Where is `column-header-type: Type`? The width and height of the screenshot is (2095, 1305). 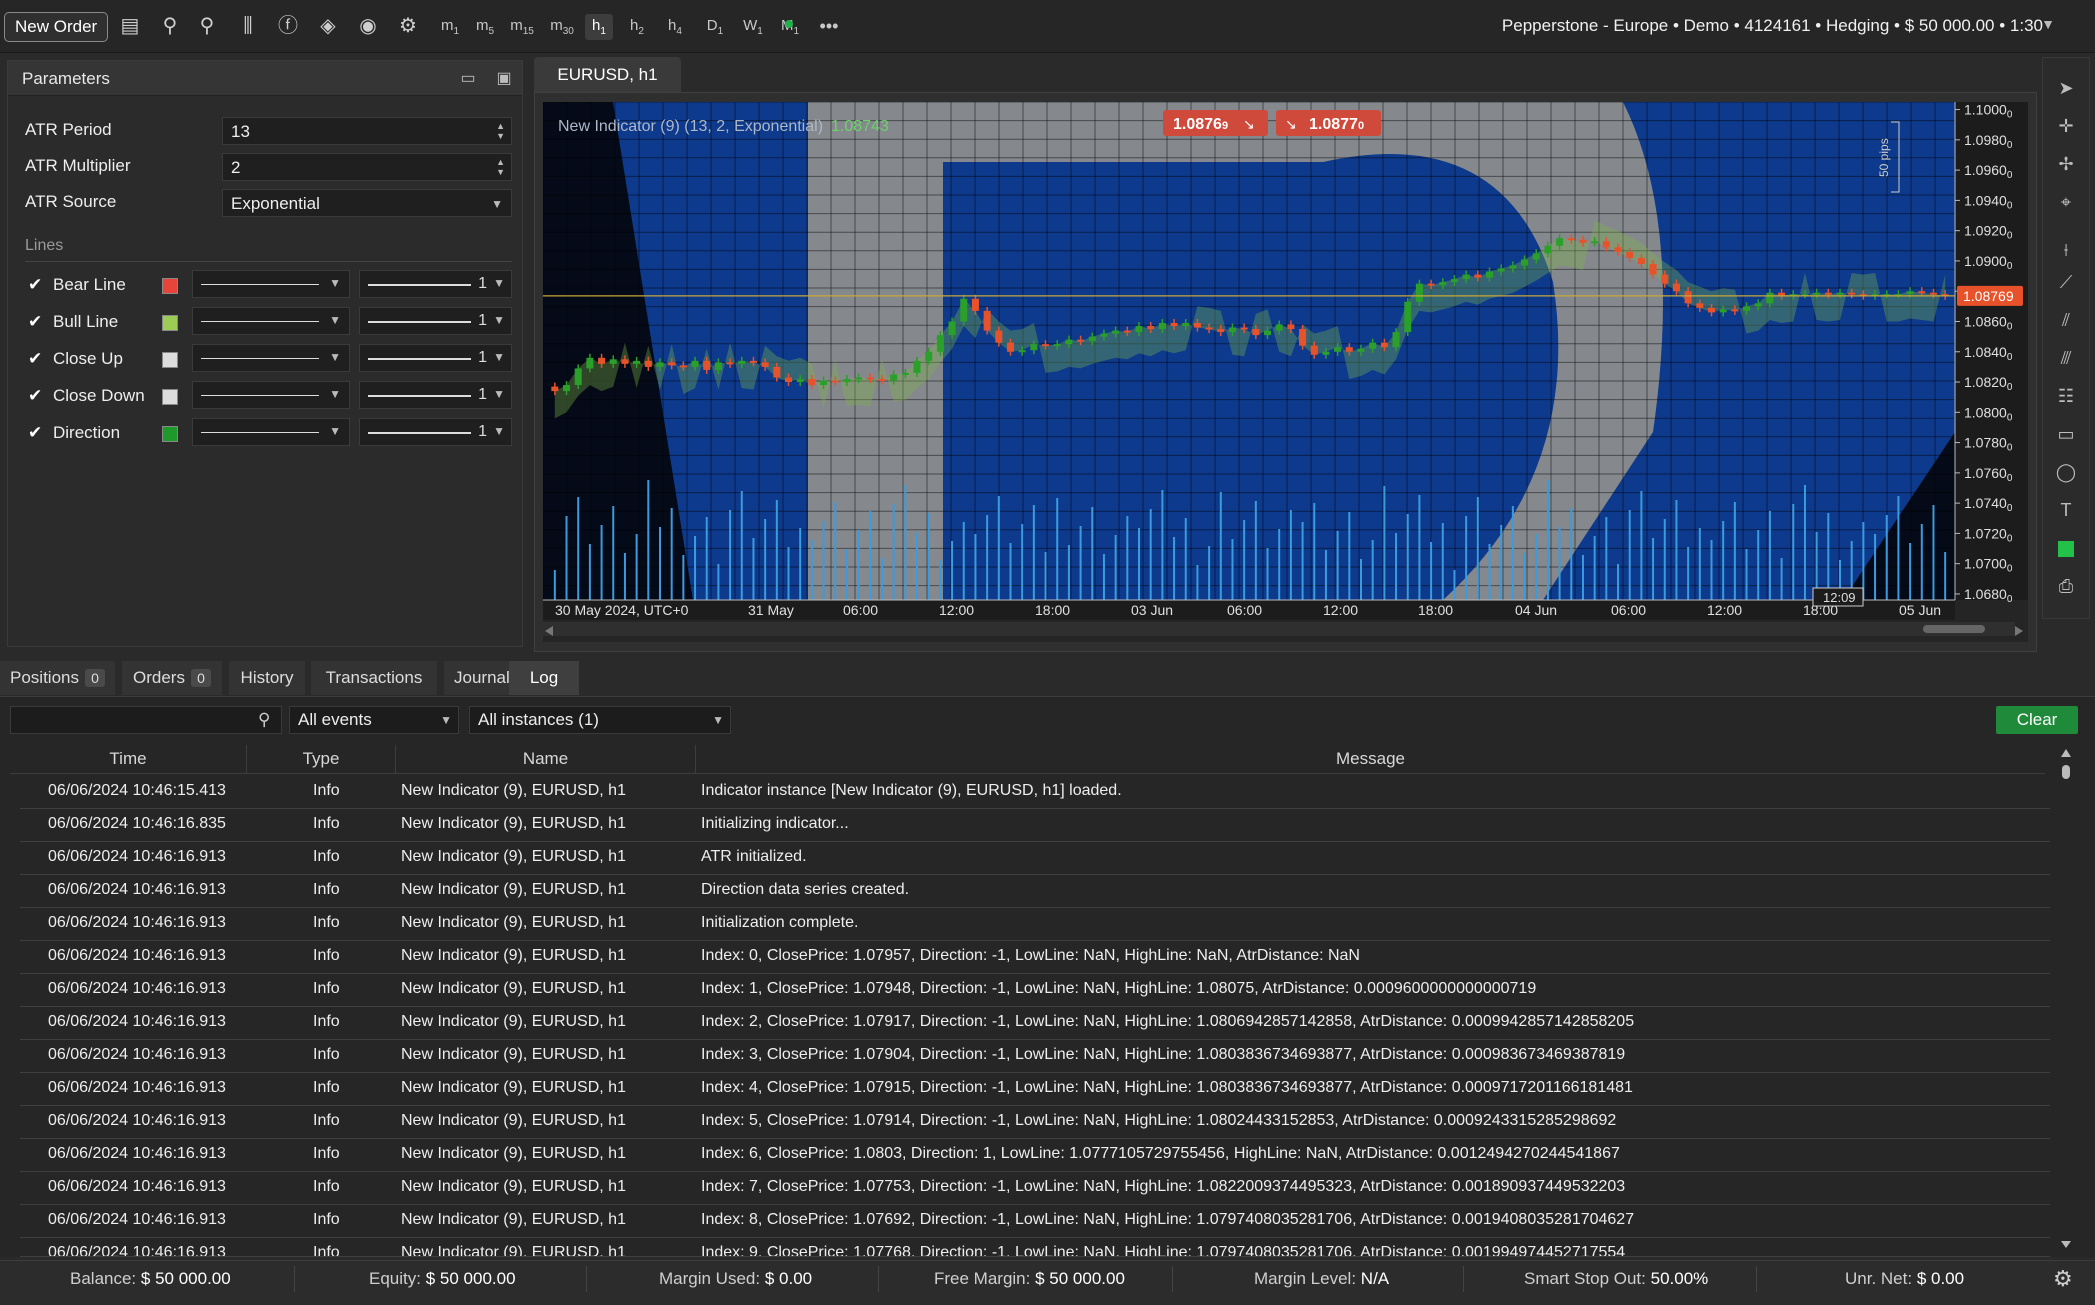
column-header-type: Type is located at coordinates (321, 759).